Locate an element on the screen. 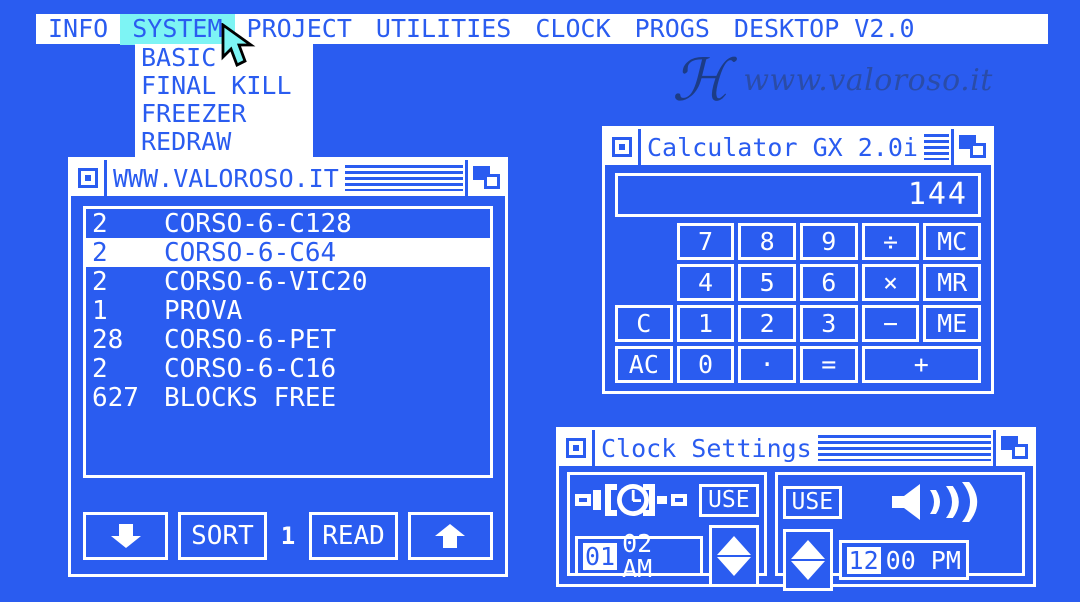  table-row-selected: 2 CORSO-6-C64 is located at coordinates (288, 252).